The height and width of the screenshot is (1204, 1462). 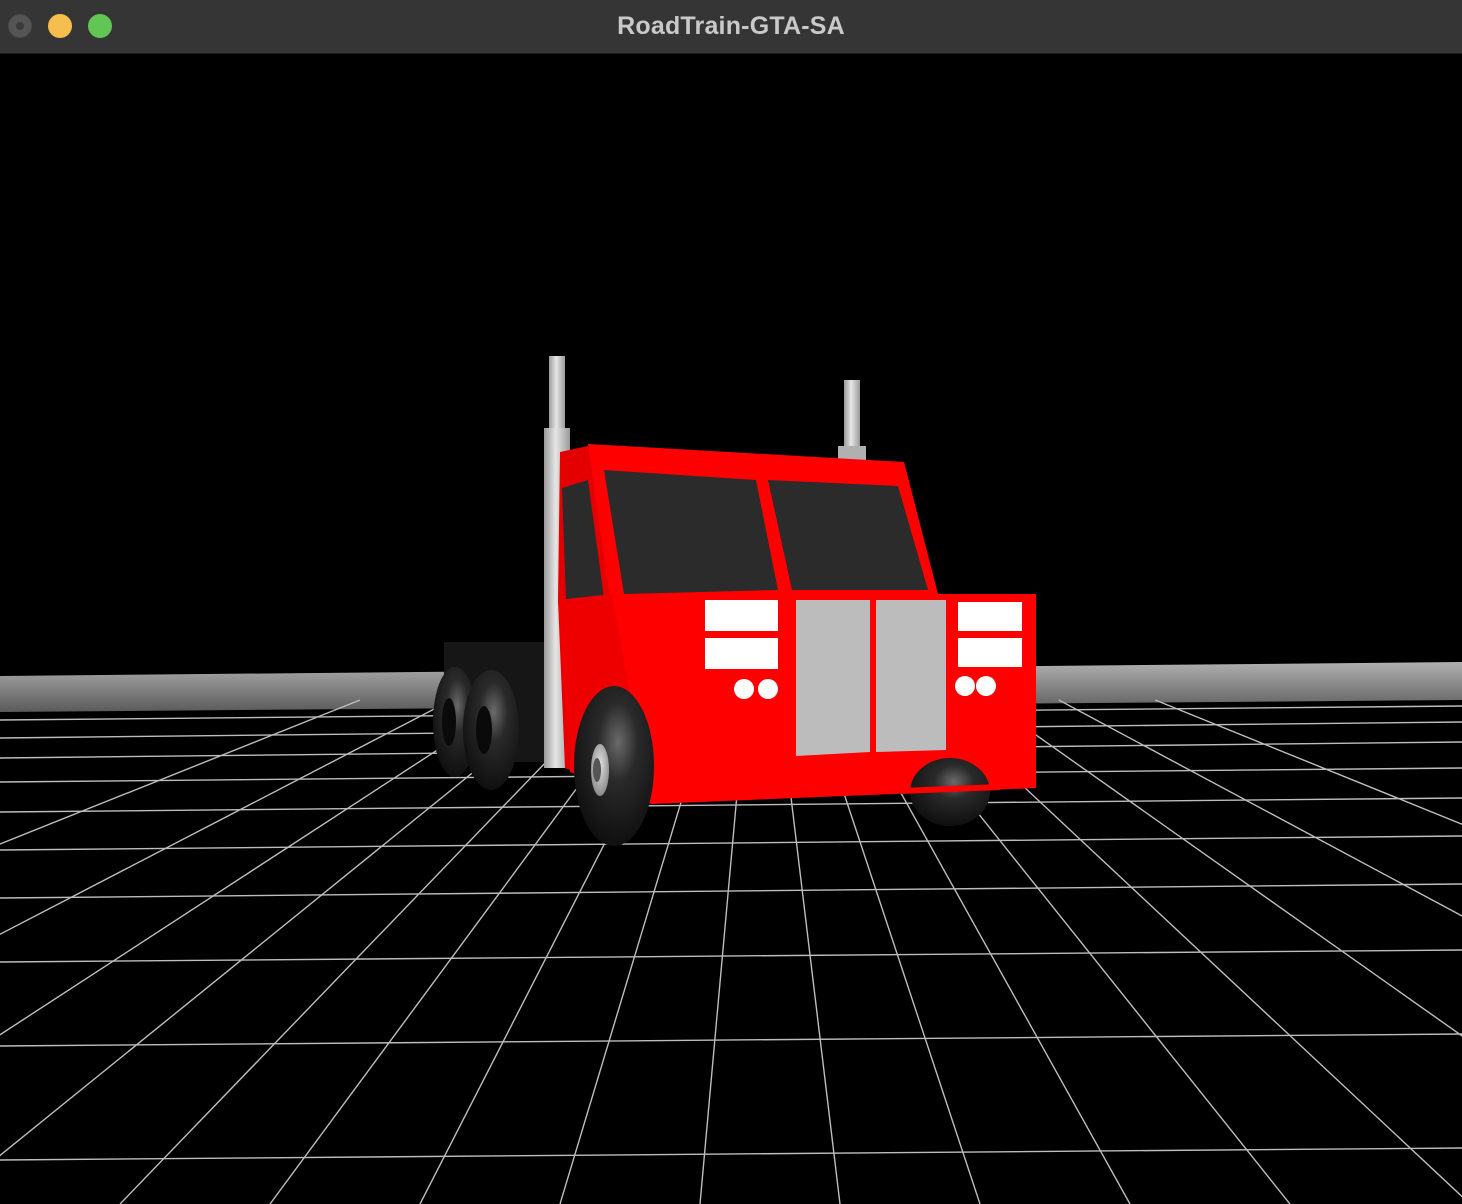 I want to click on title-bar: RoadTrain-GTA-SA, so click(x=731, y=27).